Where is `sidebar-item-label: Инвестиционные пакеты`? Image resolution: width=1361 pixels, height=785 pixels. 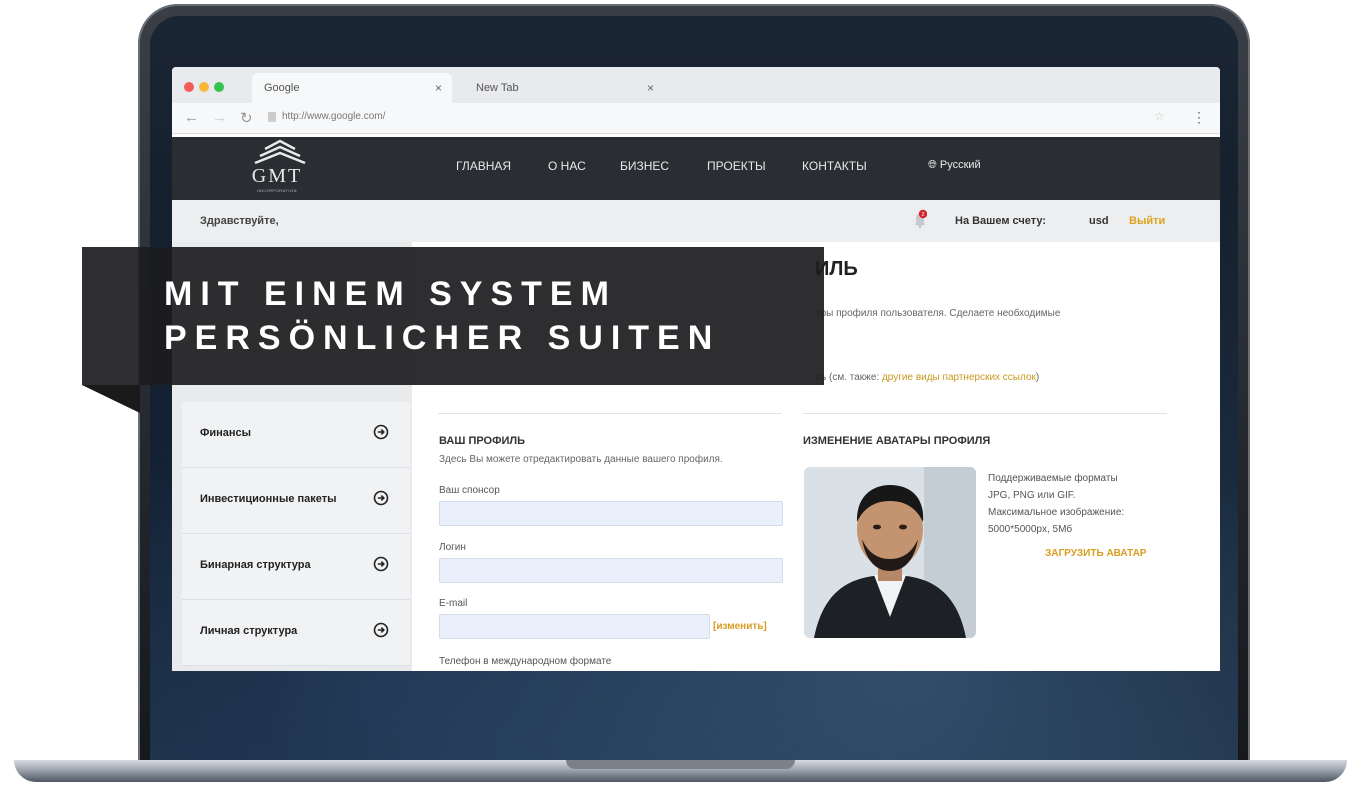
sidebar-item-label: Инвестиционные пакеты is located at coordinates (268, 499).